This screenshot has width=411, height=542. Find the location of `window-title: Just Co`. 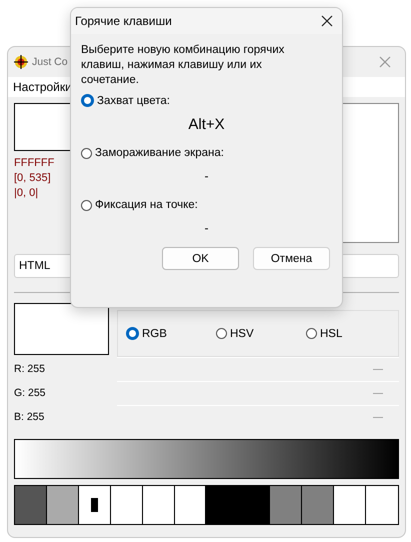

window-title: Just Co is located at coordinates (50, 62).